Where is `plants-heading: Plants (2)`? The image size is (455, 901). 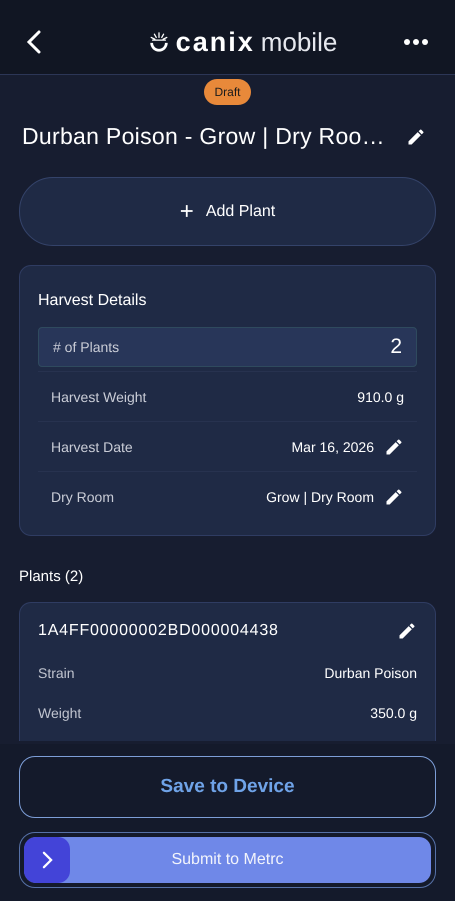
plants-heading: Plants (2) is located at coordinates (51, 576).